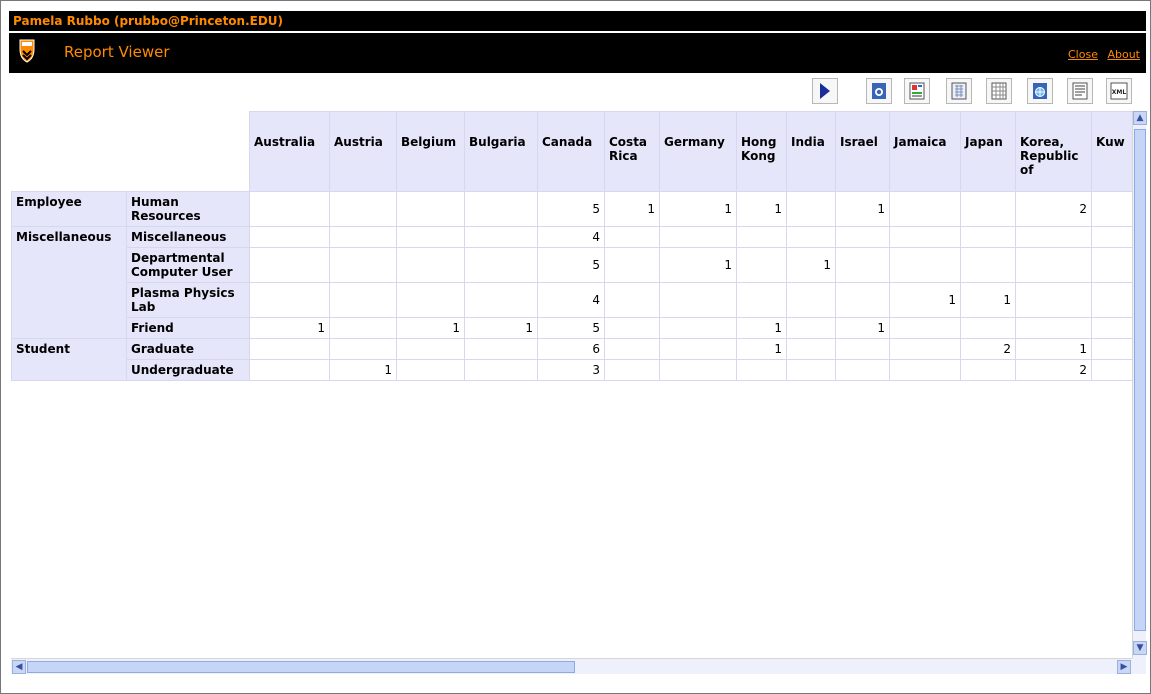 The image size is (1151, 694). I want to click on scroll-corner, so click(1139, 666).